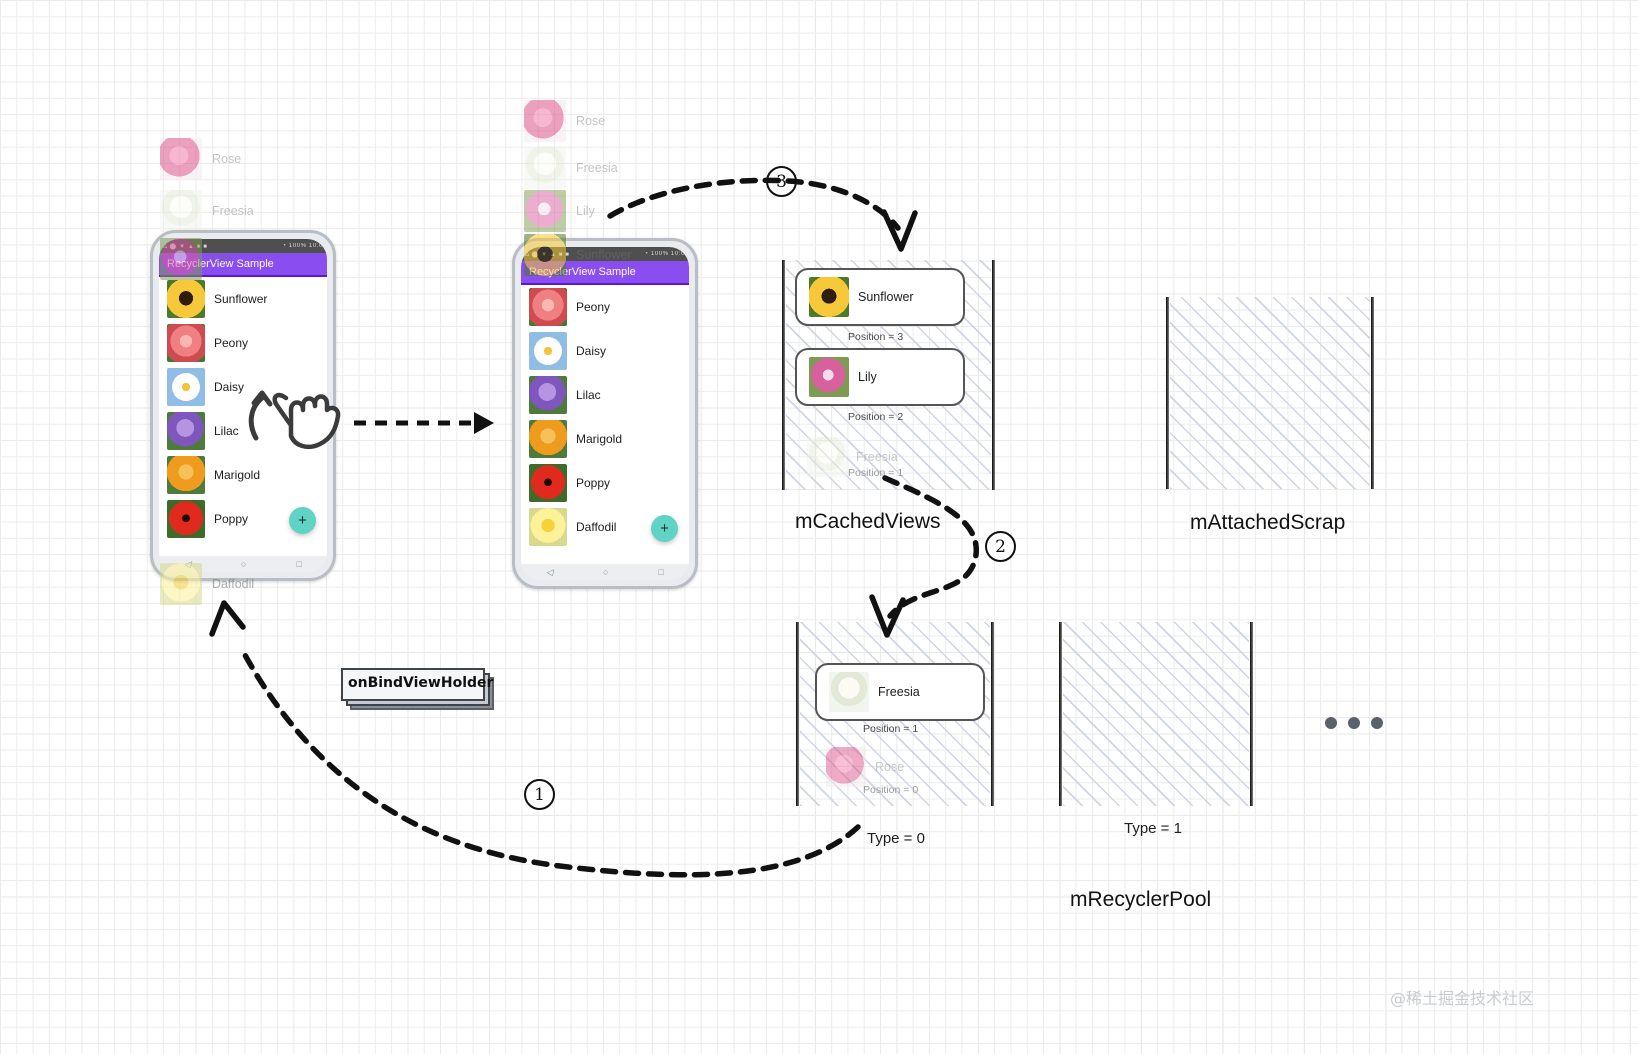 The height and width of the screenshot is (1054, 1638). Describe the element at coordinates (186, 387) in the screenshot. I see `flower-thumb-daisy-icon` at that location.